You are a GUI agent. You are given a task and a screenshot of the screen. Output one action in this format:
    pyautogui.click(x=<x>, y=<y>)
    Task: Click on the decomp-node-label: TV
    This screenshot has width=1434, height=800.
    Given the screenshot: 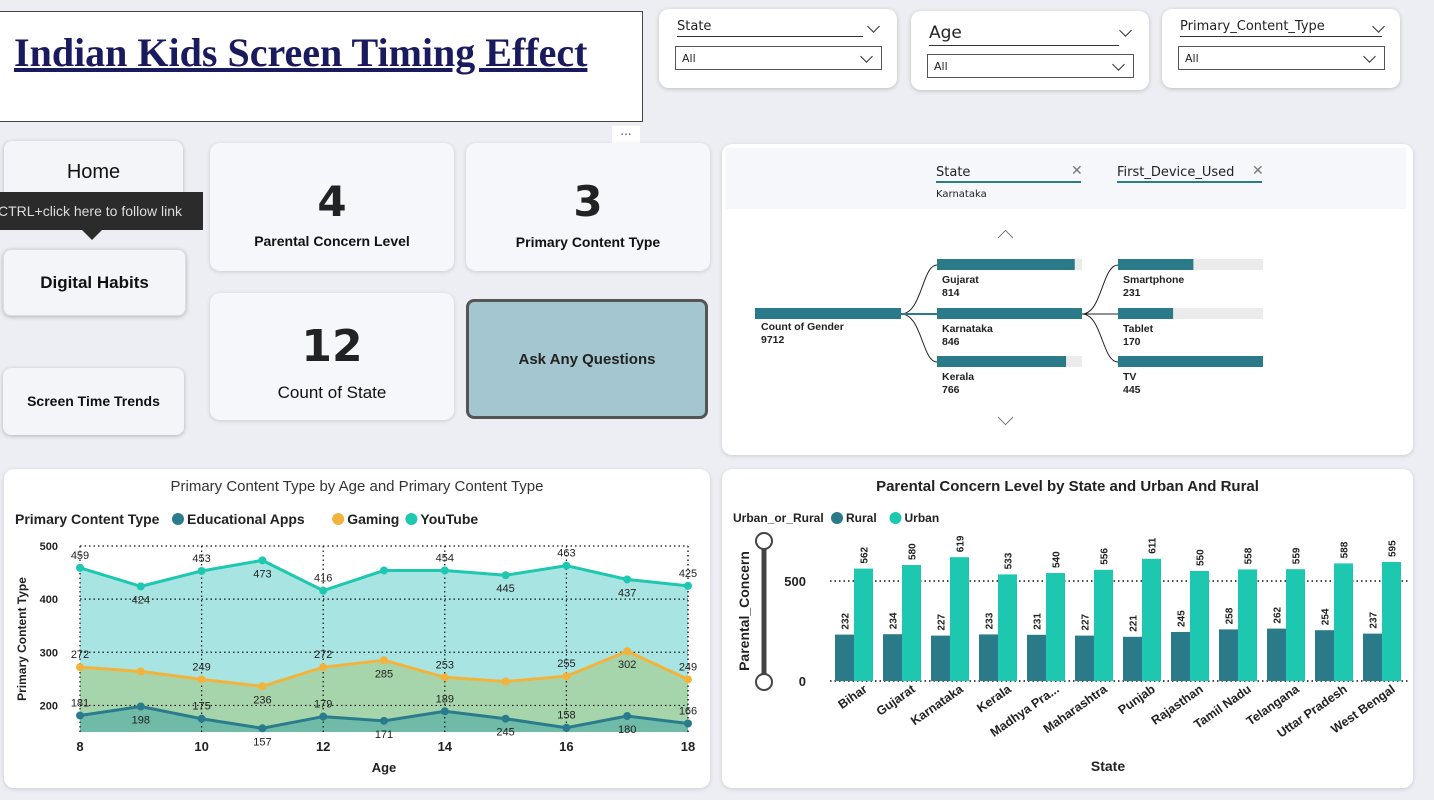 What is the action you would take?
    pyautogui.click(x=1129, y=377)
    